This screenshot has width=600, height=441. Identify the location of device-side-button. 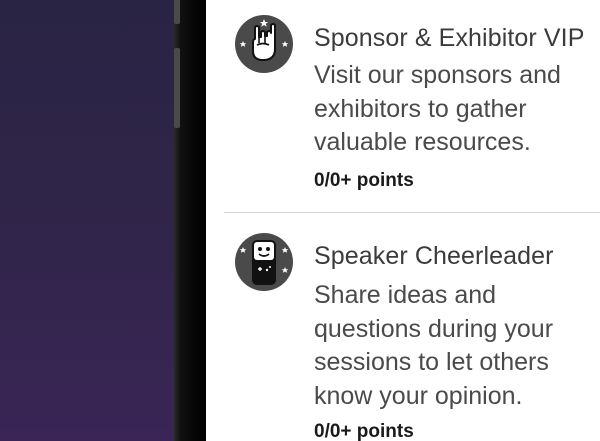
(177, 88).